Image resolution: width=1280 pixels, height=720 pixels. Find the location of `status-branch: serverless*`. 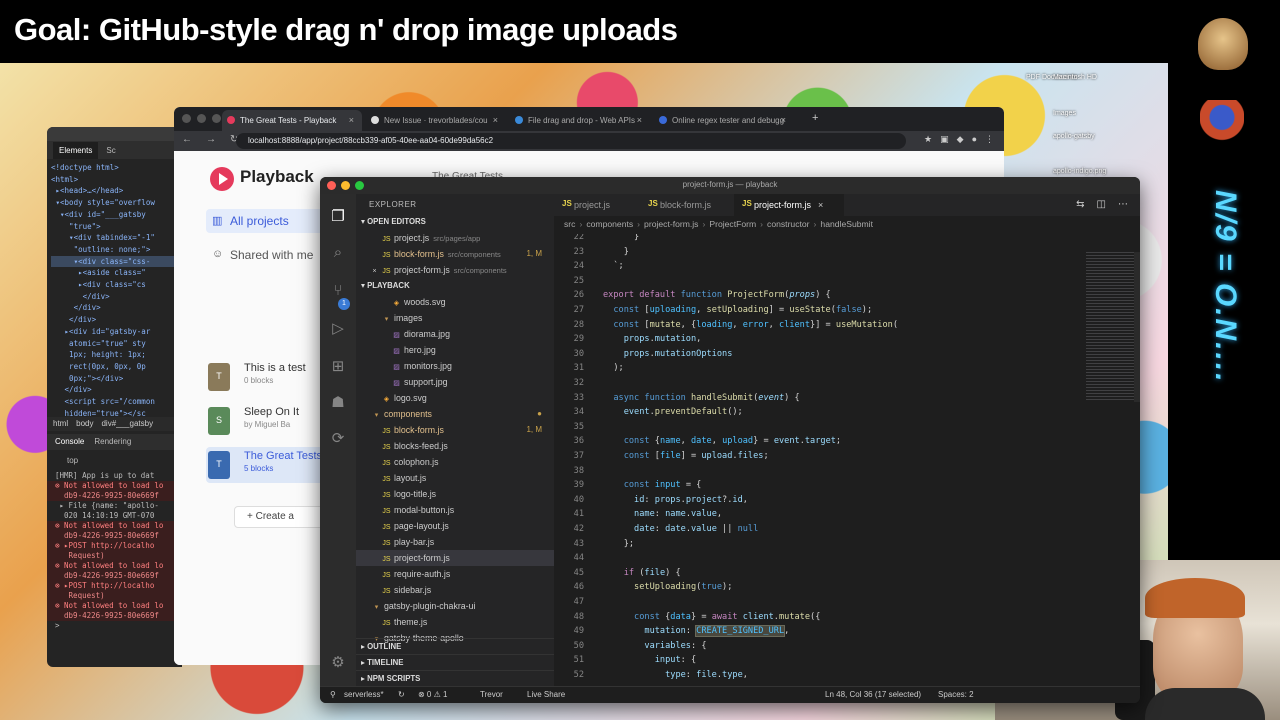

status-branch: serverless* is located at coordinates (364, 694).